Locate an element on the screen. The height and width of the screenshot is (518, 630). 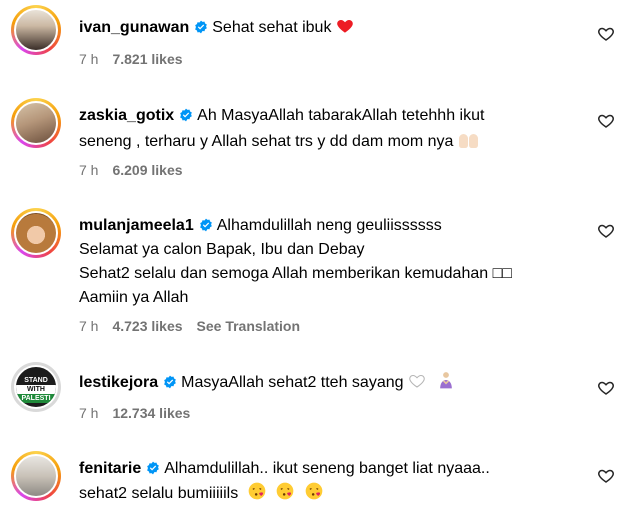
comment-text-line: ivan_gunawan Sehat sehat ibuk is located at coordinates (216, 28).